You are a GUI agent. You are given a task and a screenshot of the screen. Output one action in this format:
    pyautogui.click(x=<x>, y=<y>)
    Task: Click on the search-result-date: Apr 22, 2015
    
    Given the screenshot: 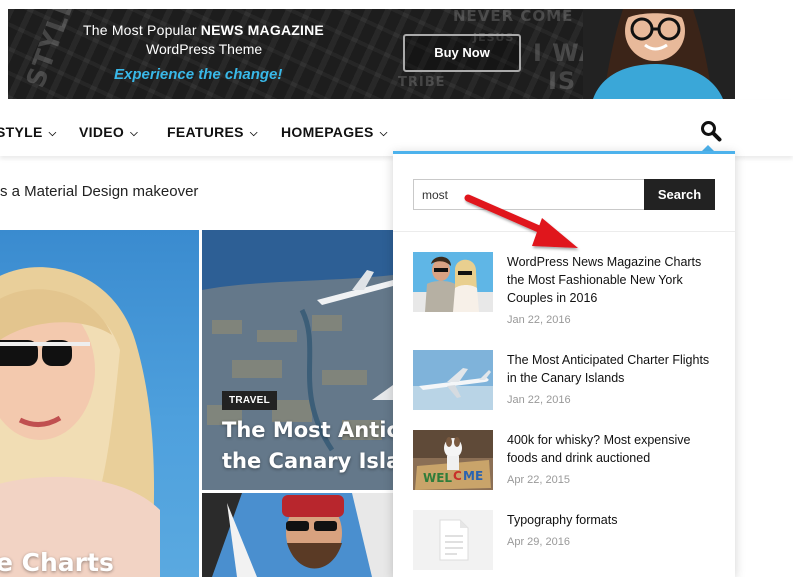 What is the action you would take?
    pyautogui.click(x=538, y=480)
    